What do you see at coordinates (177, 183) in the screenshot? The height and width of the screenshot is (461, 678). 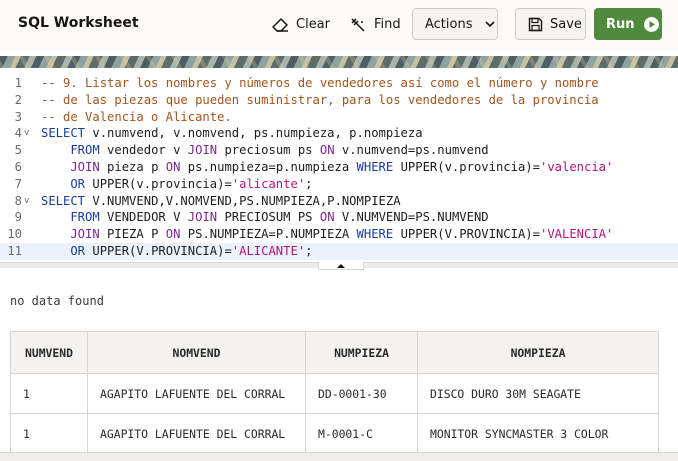 I see `code-text: OR UPPER(v.provincia)='alicante';` at bounding box center [177, 183].